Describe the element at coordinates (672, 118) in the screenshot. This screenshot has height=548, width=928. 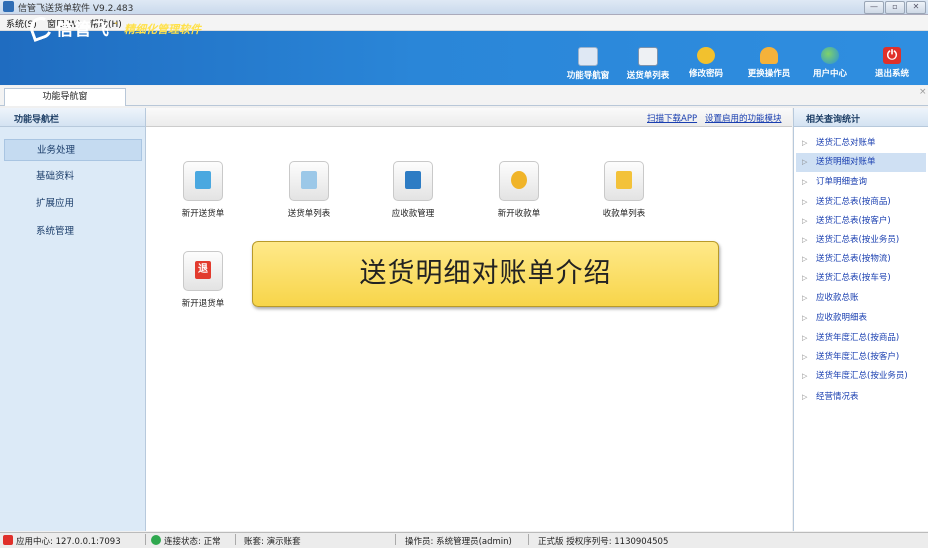
I see `download-app-link: 扫描下载APP` at that location.